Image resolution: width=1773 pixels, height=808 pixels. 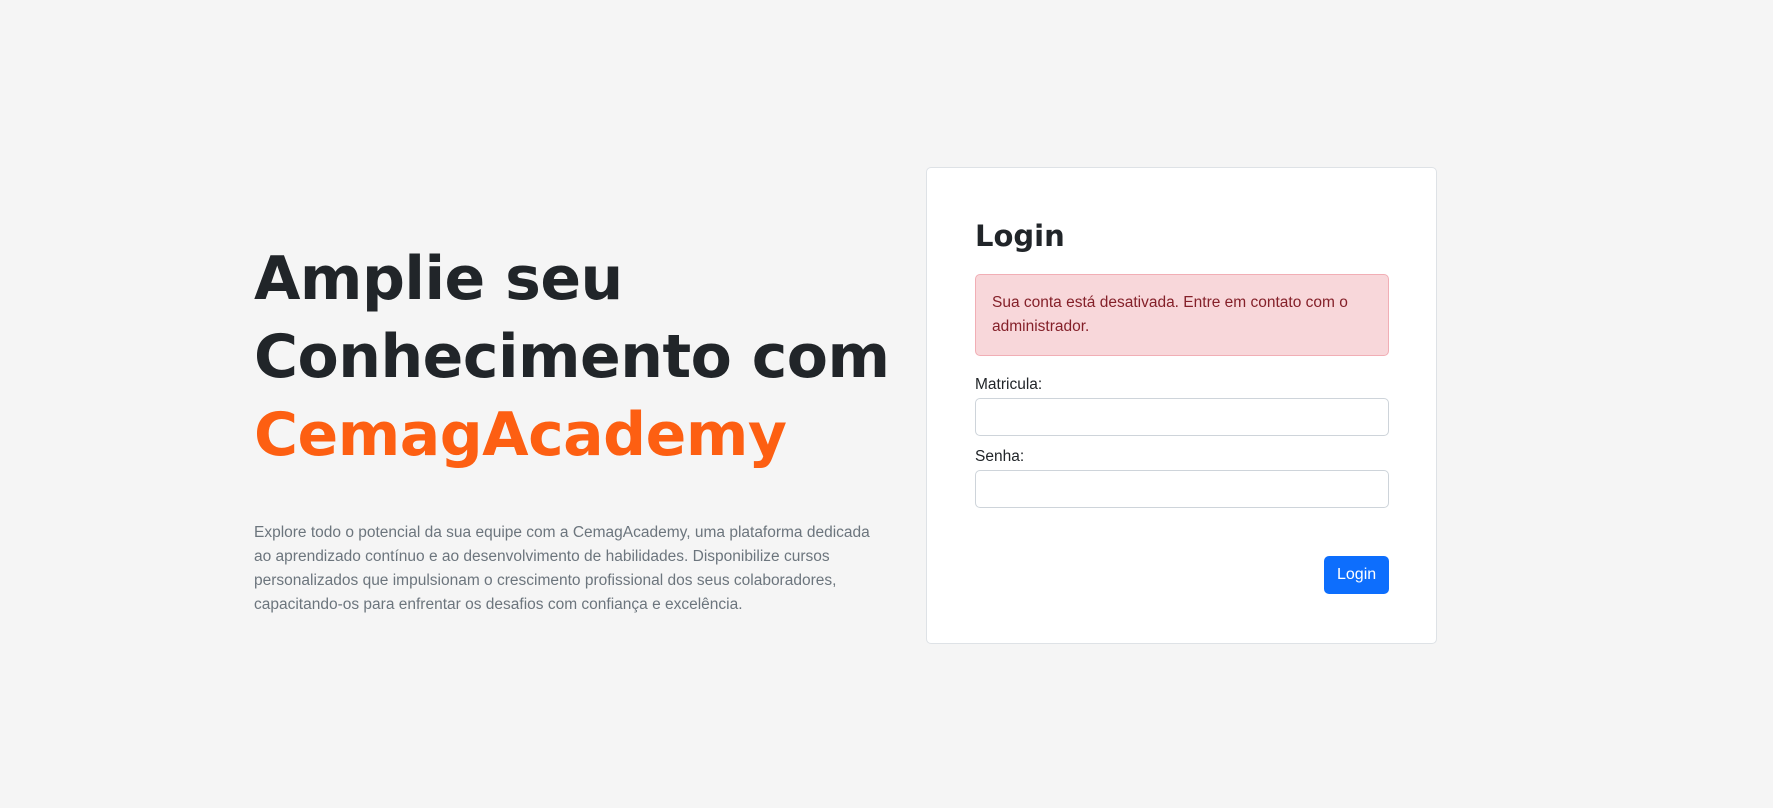 I want to click on hero-brand-name: CemagAcademy, so click(x=520, y=435).